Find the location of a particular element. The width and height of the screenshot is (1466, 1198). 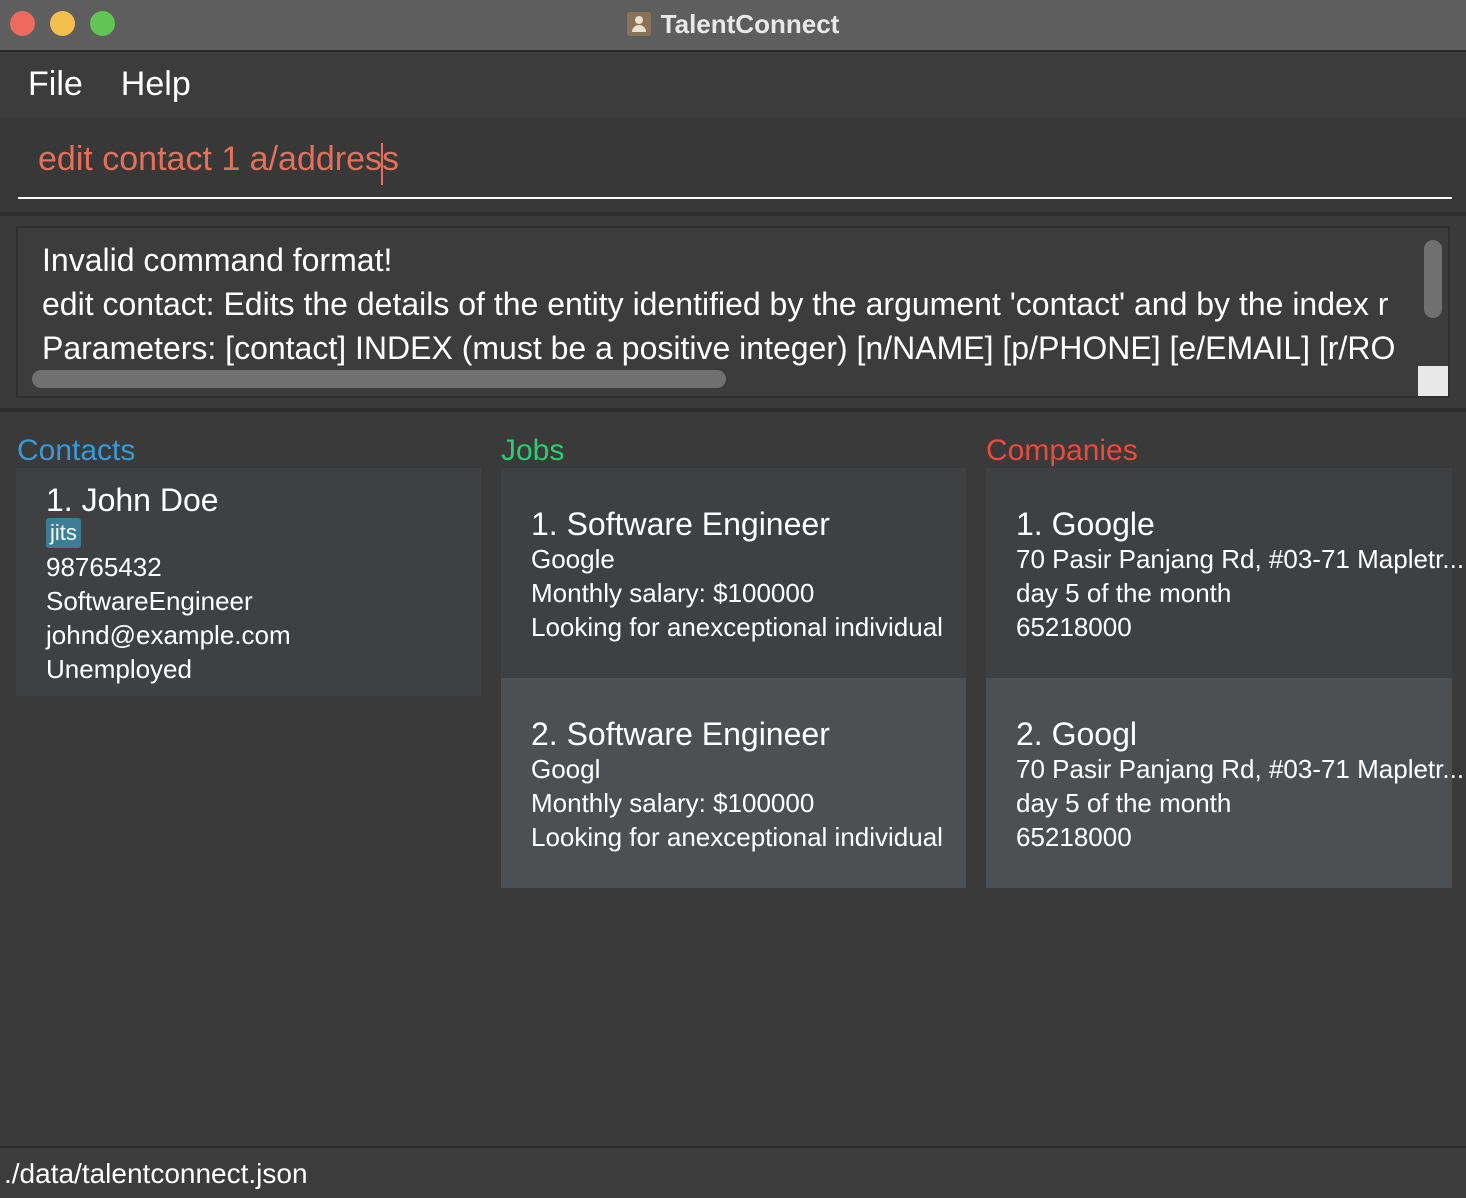

title-bar: TalentConnect is located at coordinates (733, 26).